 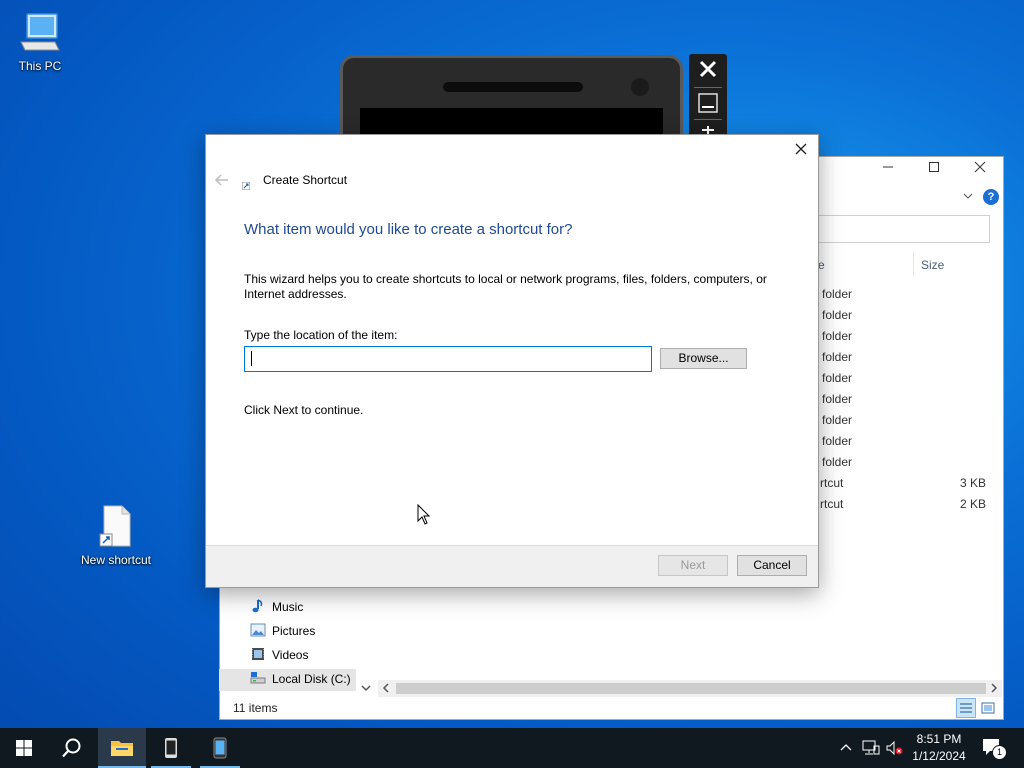 I want to click on dialog-title: Create Shortcut, so click(x=305, y=180).